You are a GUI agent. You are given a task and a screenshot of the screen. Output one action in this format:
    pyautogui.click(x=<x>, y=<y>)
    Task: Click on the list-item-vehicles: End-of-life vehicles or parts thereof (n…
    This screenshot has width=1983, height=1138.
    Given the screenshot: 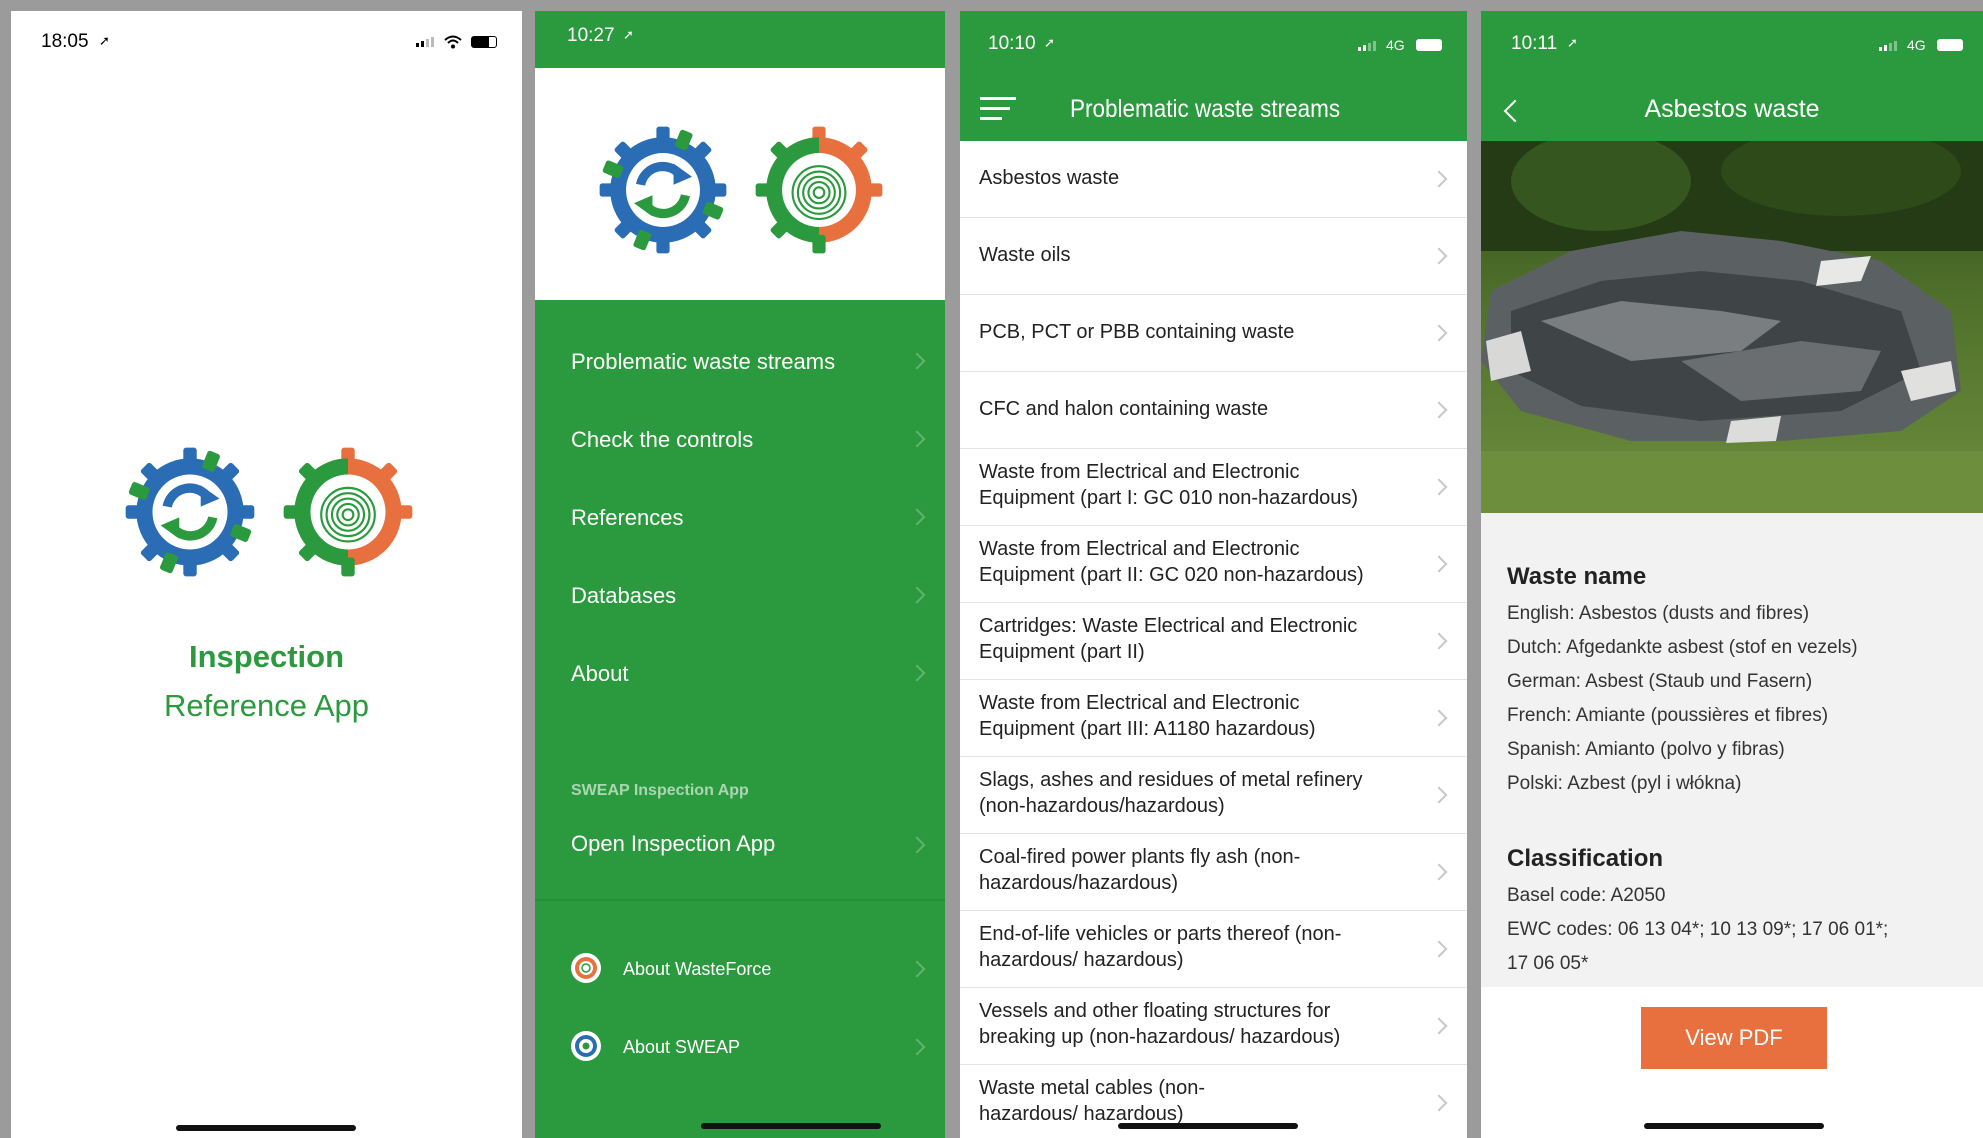 What is the action you would take?
    pyautogui.click(x=1213, y=949)
    